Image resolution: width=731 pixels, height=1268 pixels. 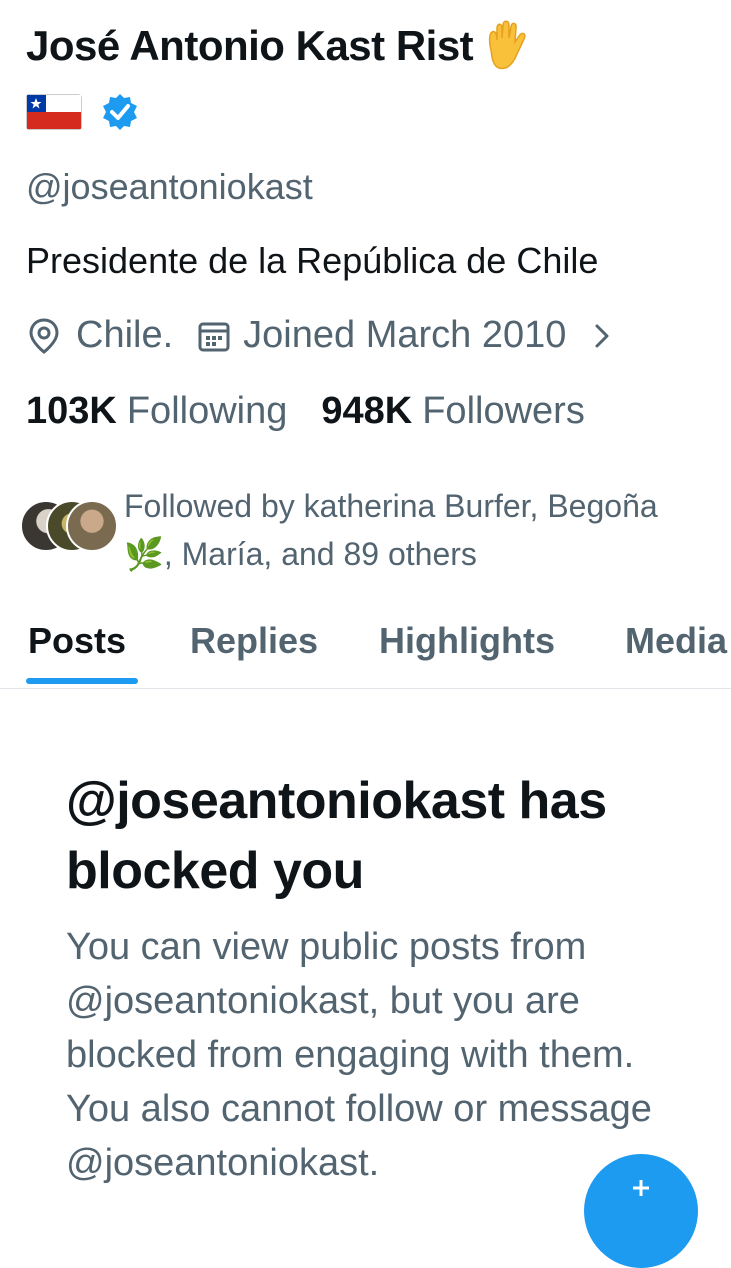 What do you see at coordinates (467, 641) in the screenshot?
I see `tab-highlights: Highlights` at bounding box center [467, 641].